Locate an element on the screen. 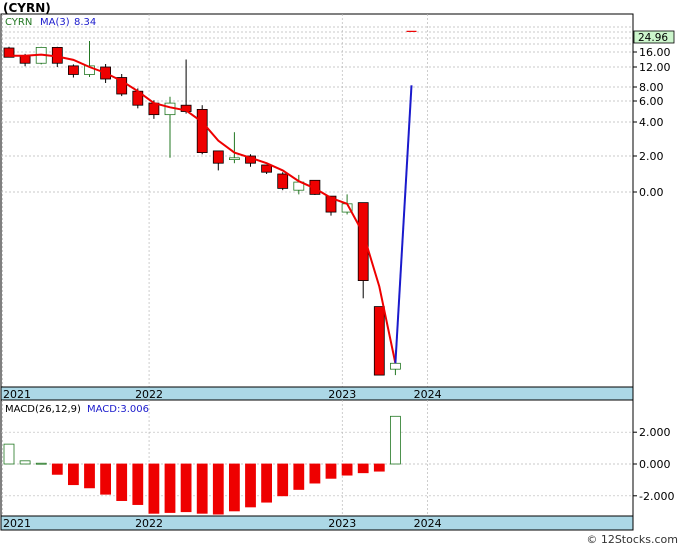 This screenshot has width=680, height=546. price-x-tick-label: 2024 is located at coordinates (428, 394).